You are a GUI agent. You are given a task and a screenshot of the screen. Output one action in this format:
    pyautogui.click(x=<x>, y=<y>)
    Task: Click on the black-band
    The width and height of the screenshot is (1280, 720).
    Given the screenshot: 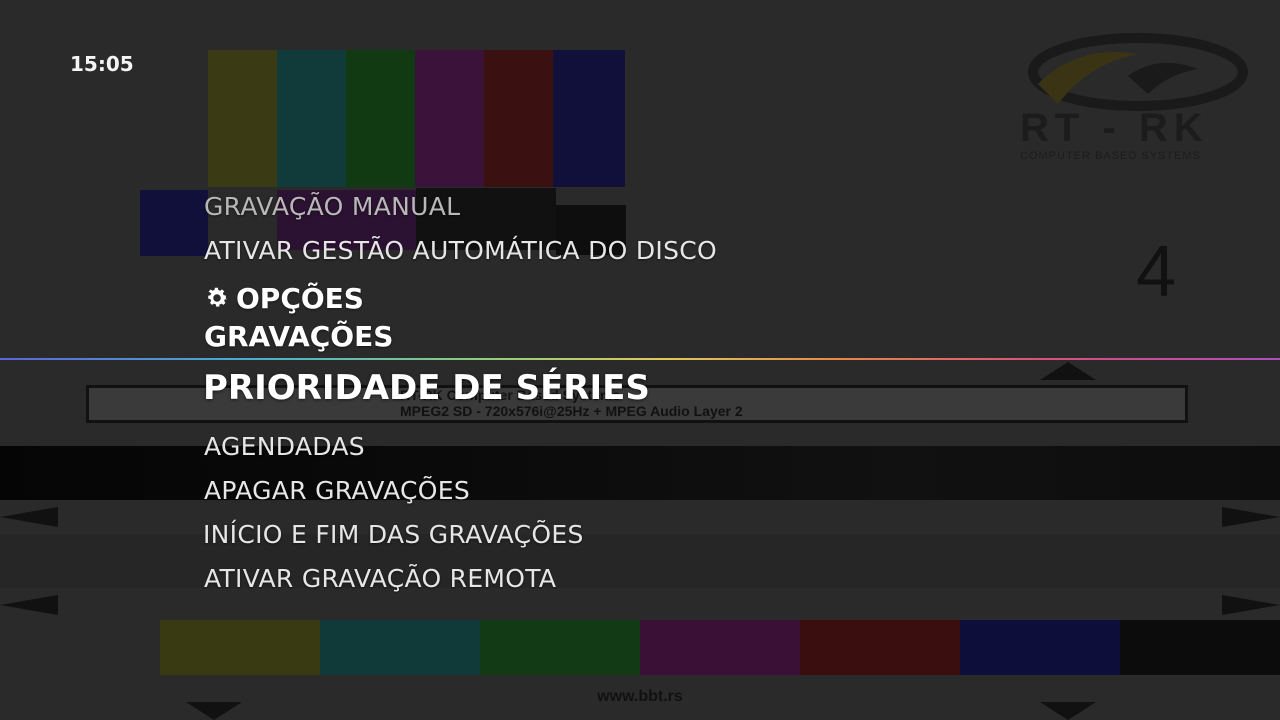 What is the action you would take?
    pyautogui.click(x=640, y=473)
    